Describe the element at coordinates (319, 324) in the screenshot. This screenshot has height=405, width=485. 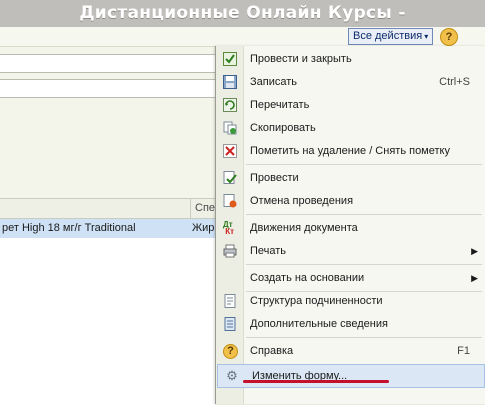
I see `menu-item-label: Дополнительные сведения` at that location.